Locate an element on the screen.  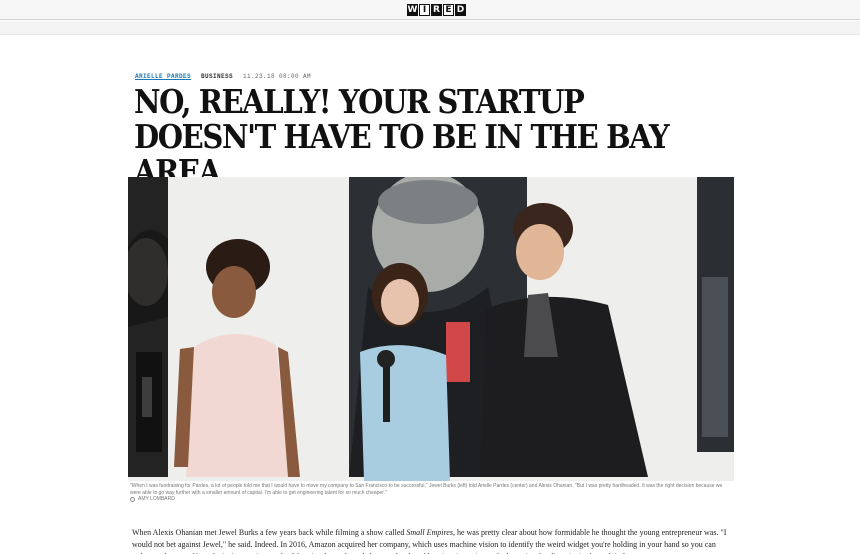
logo-letter: R is located at coordinates (436, 10).